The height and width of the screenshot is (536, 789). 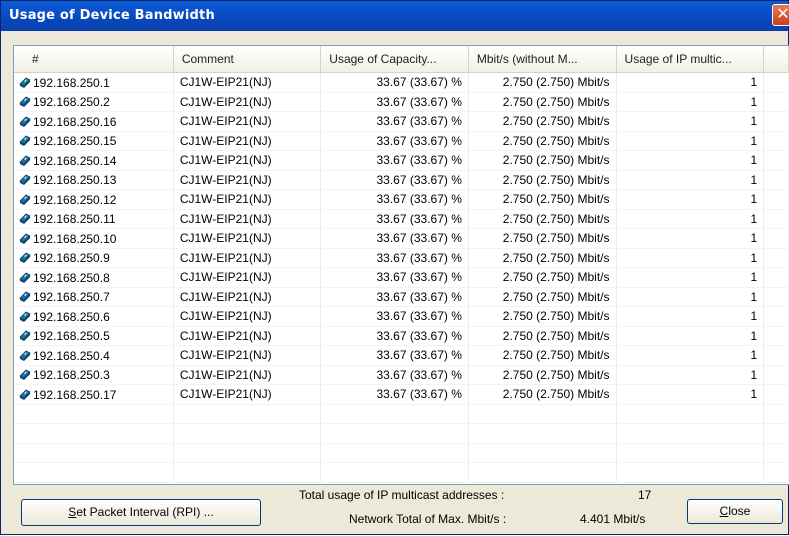 I want to click on row-ip-cell: 192.168.250.1, so click(x=94, y=82).